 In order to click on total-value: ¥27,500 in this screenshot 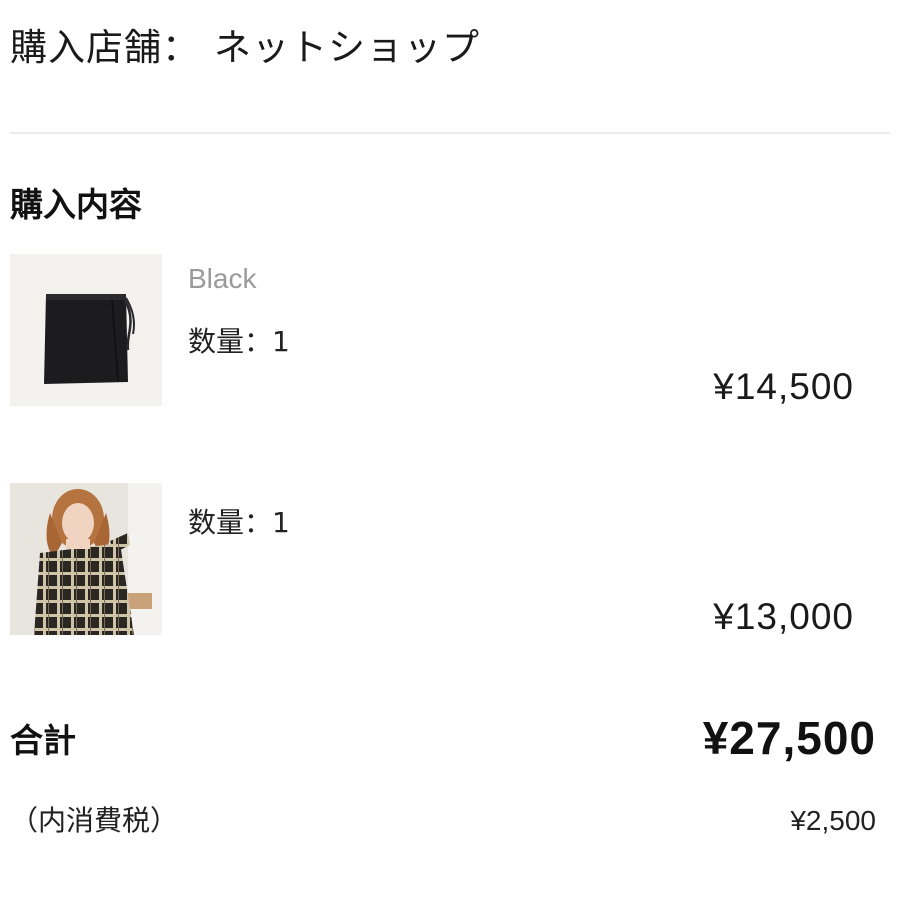, I will do `click(789, 738)`.